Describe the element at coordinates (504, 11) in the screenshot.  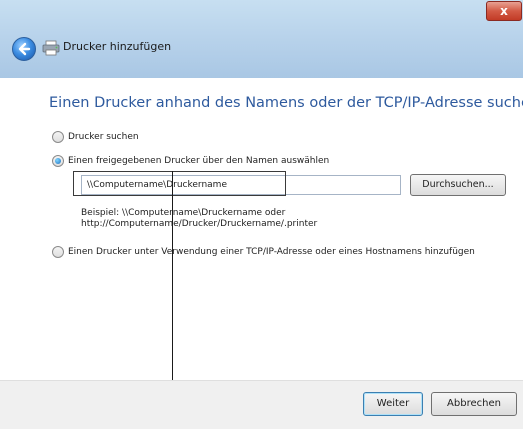
I see `close-button: x` at that location.